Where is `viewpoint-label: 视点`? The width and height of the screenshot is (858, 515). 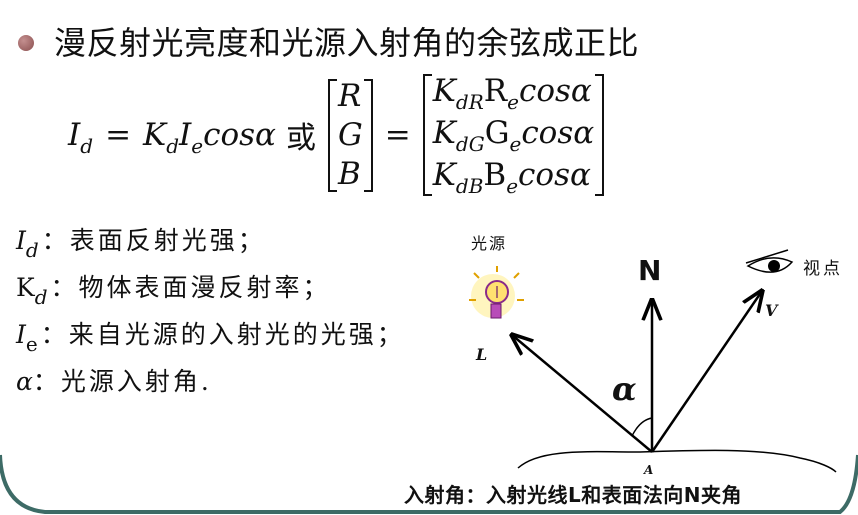 viewpoint-label: 视点 is located at coordinates (823, 269).